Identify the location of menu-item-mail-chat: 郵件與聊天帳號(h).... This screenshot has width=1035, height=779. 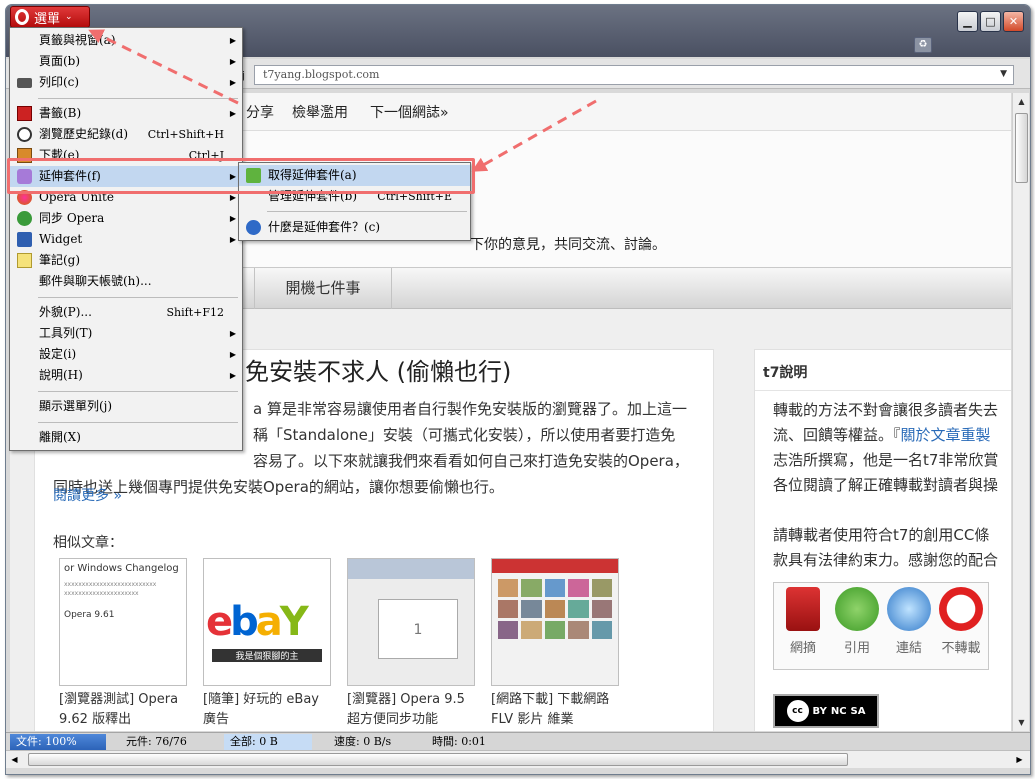
(126, 281).